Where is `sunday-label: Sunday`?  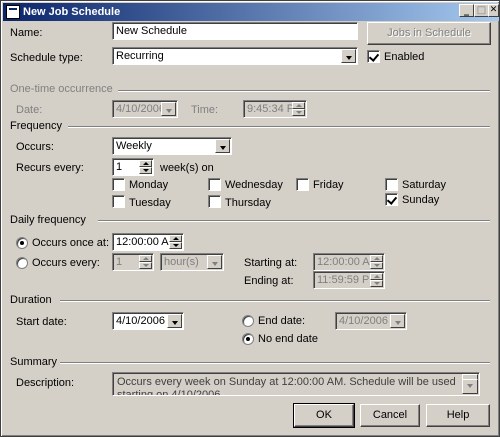 sunday-label: Sunday is located at coordinates (421, 200).